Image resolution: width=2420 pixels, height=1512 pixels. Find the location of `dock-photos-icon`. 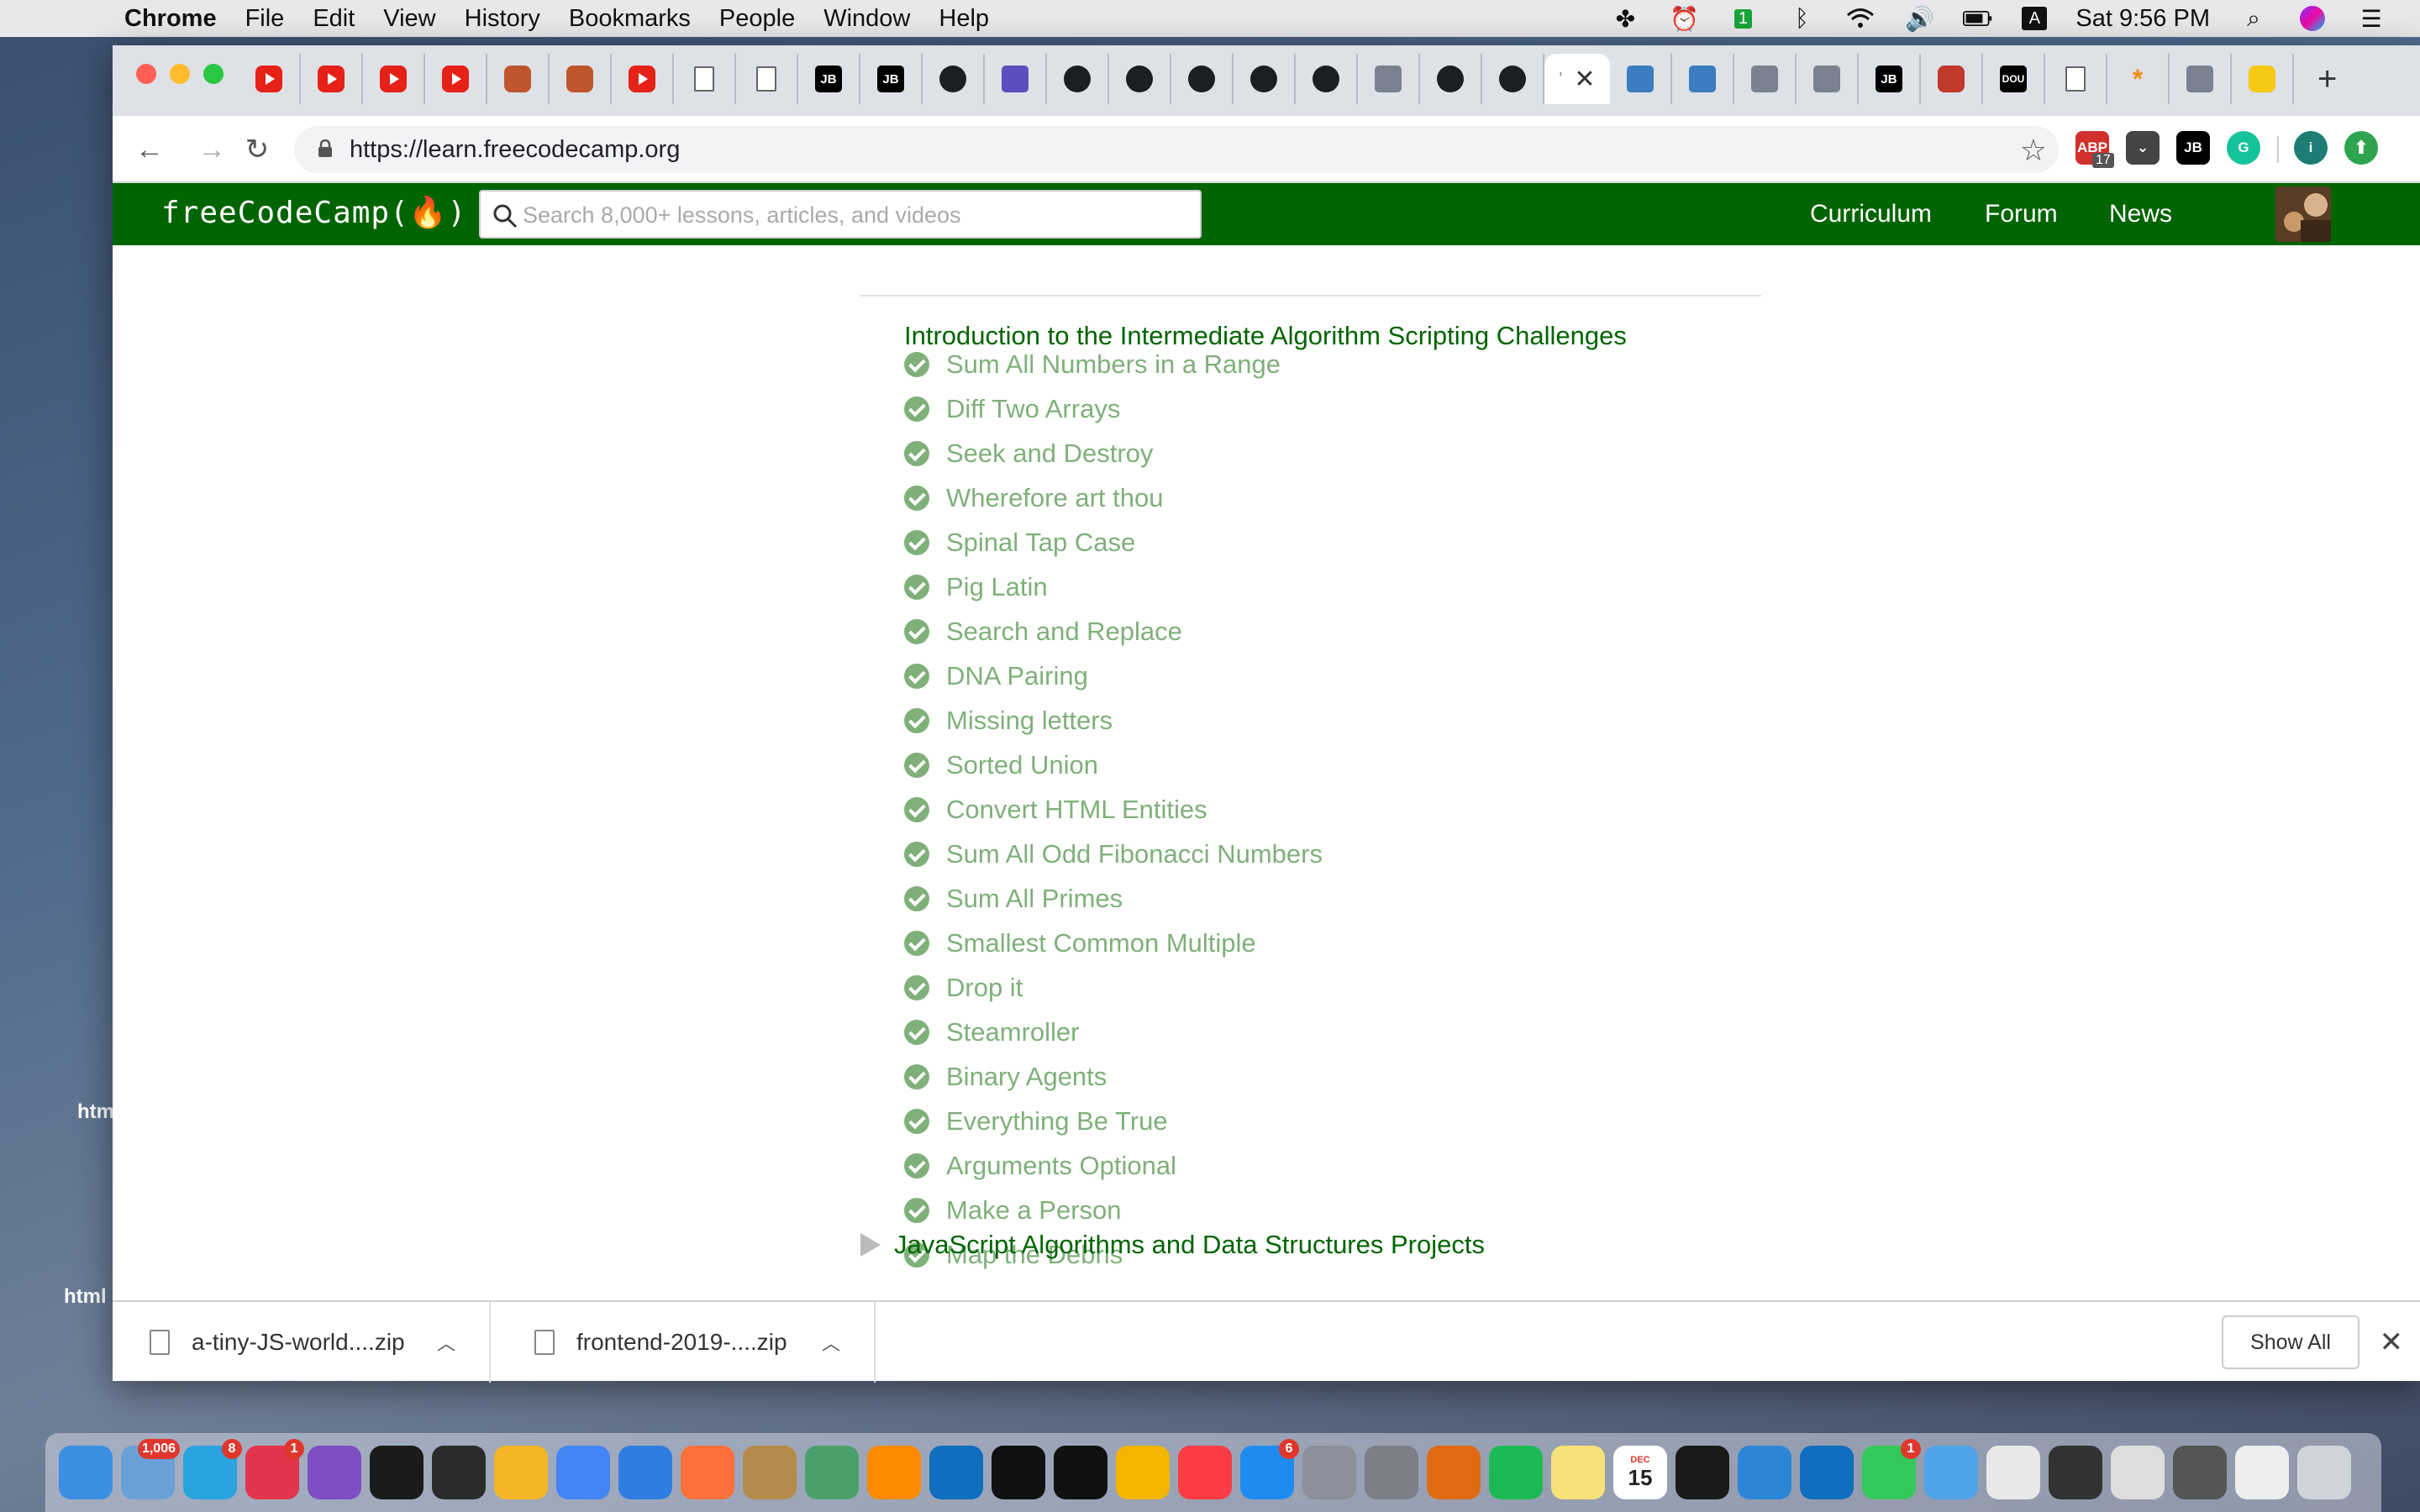

dock-photos-icon is located at coordinates (1143, 1472).